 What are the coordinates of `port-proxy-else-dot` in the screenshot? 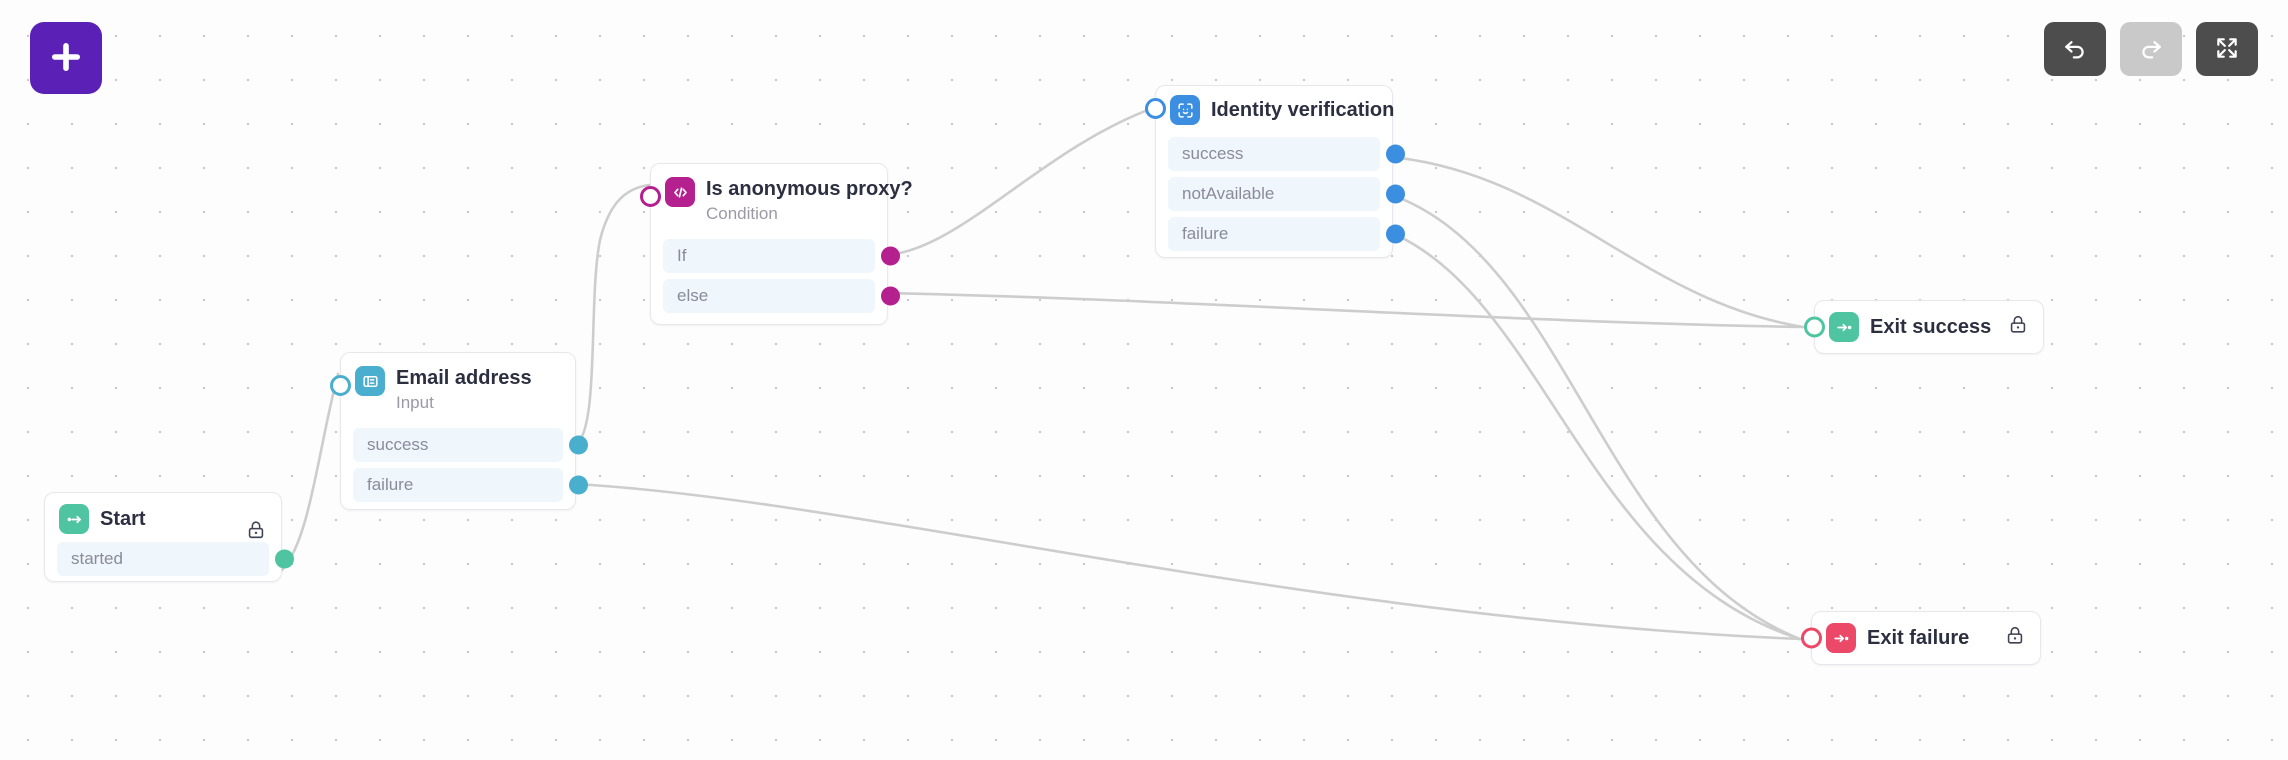 It's located at (890, 296).